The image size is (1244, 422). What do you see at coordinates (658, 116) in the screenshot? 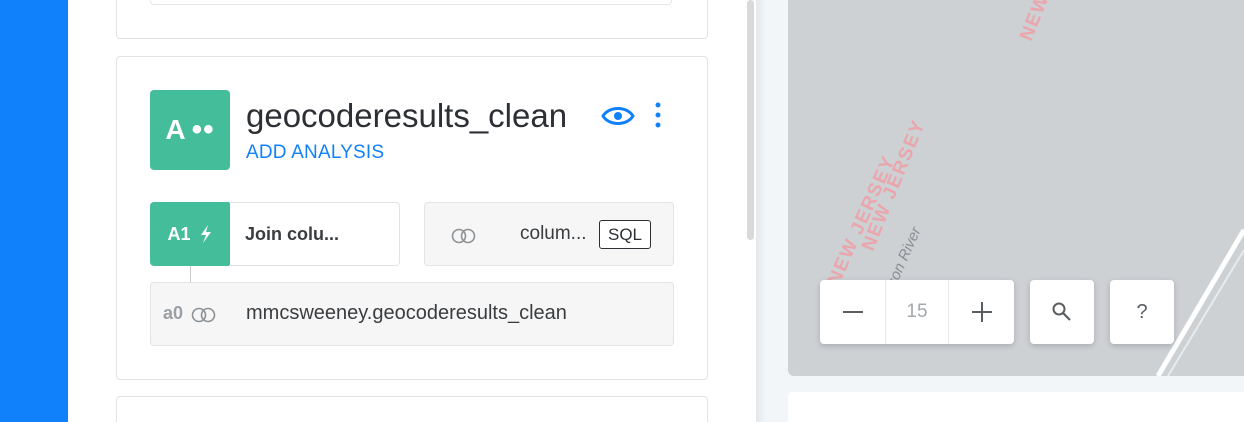
I see `kebab-icon` at bounding box center [658, 116].